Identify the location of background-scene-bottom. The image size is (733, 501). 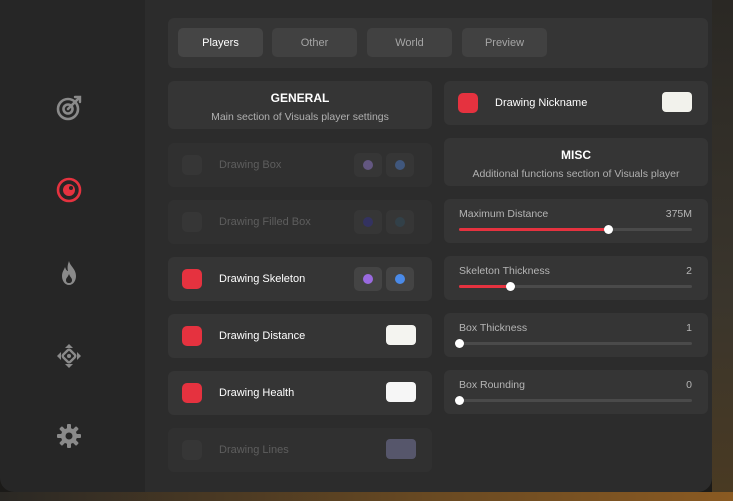
(366, 496).